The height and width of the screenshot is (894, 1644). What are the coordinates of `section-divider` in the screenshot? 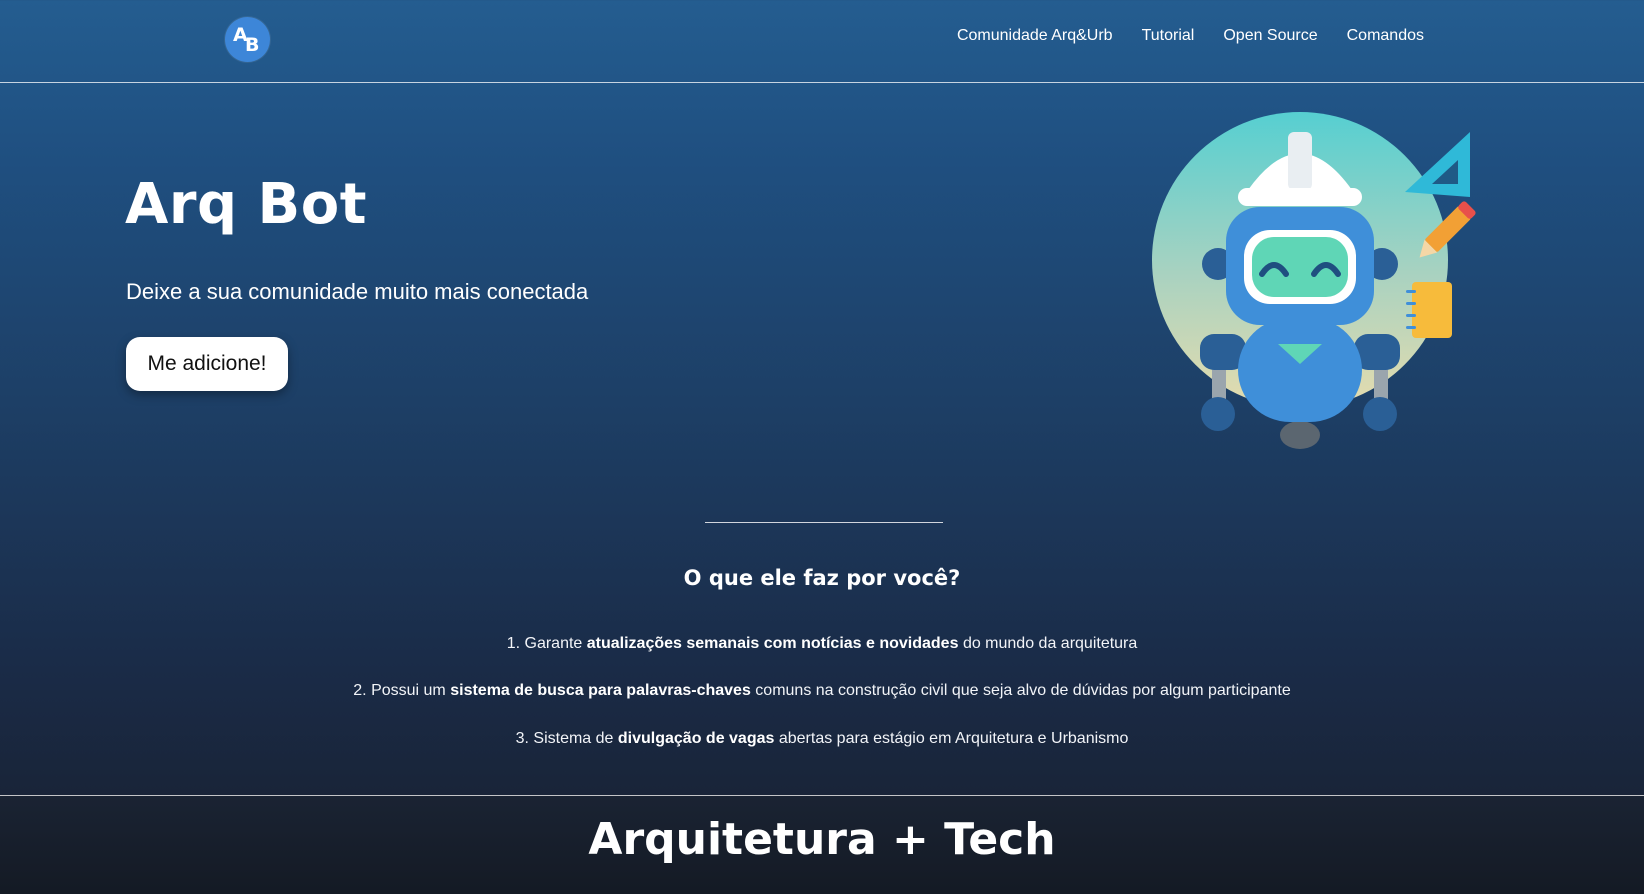 It's located at (824, 522).